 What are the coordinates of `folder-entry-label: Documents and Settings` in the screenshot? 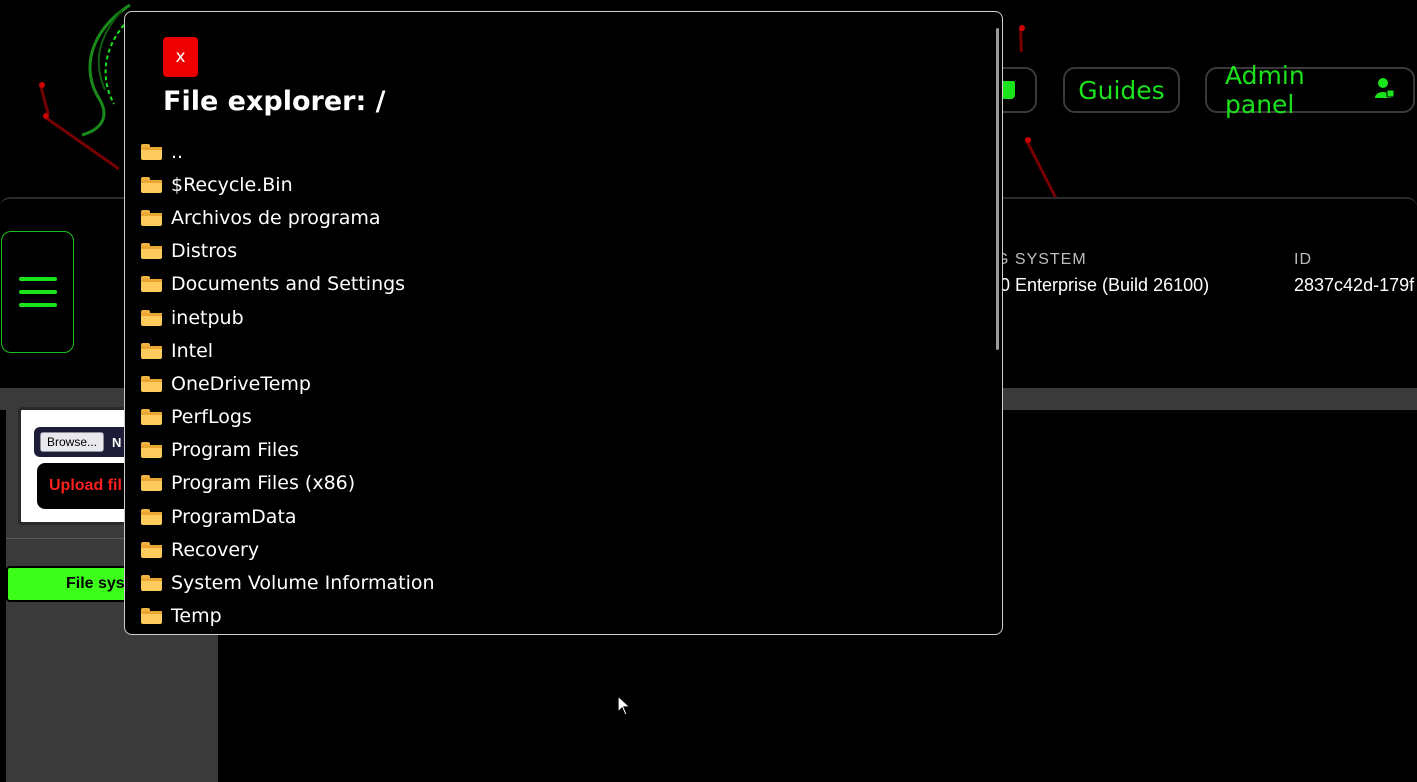 It's located at (288, 284).